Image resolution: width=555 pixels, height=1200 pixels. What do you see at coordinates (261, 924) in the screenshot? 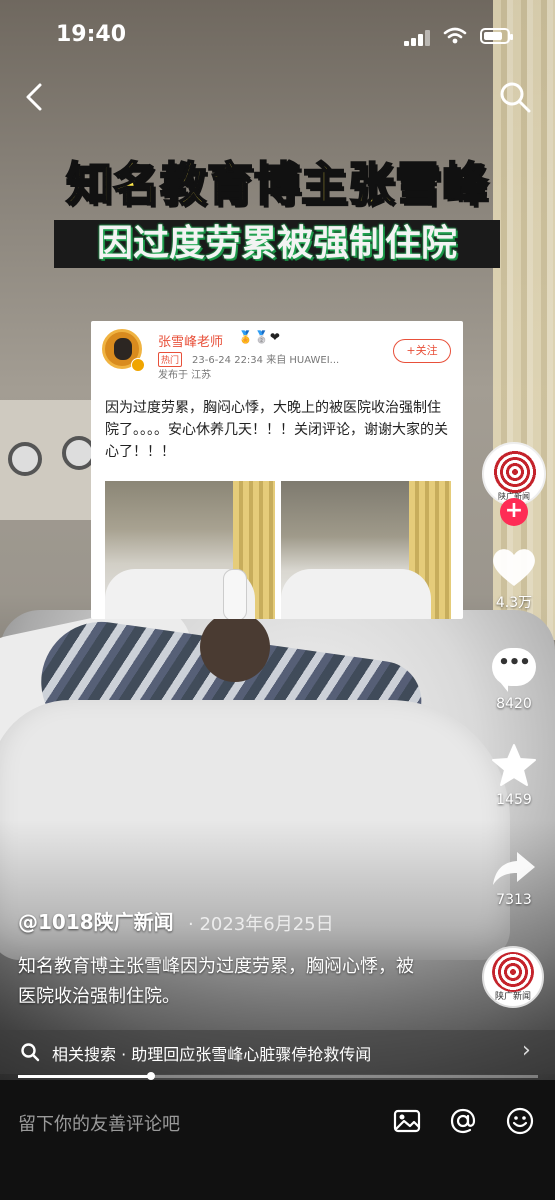
I see `post-date: · 2023年6月25日` at bounding box center [261, 924].